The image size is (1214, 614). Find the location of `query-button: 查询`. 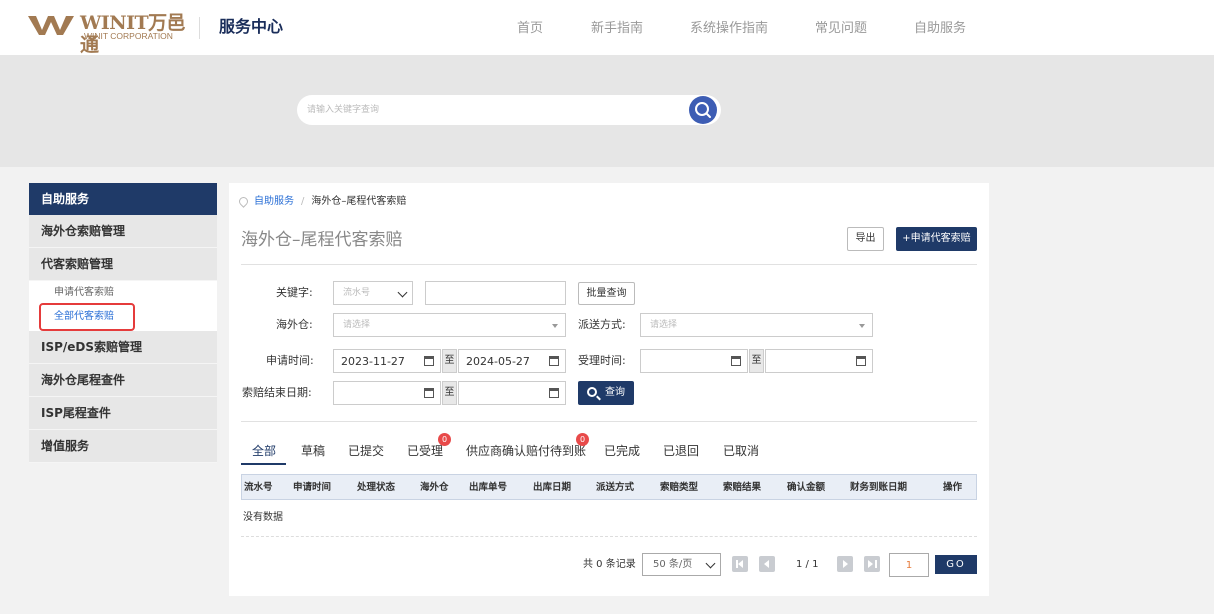

query-button: 查询 is located at coordinates (606, 393).